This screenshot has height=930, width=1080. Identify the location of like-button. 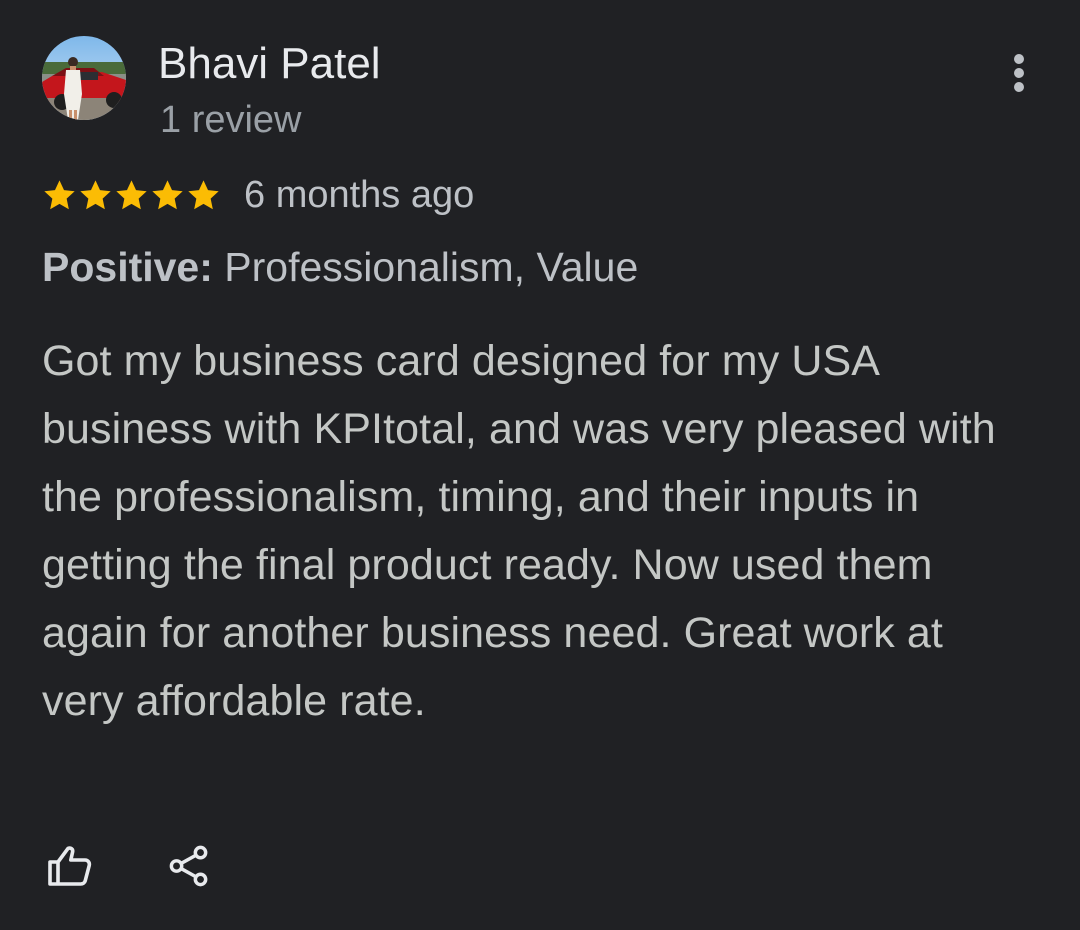
(70, 866).